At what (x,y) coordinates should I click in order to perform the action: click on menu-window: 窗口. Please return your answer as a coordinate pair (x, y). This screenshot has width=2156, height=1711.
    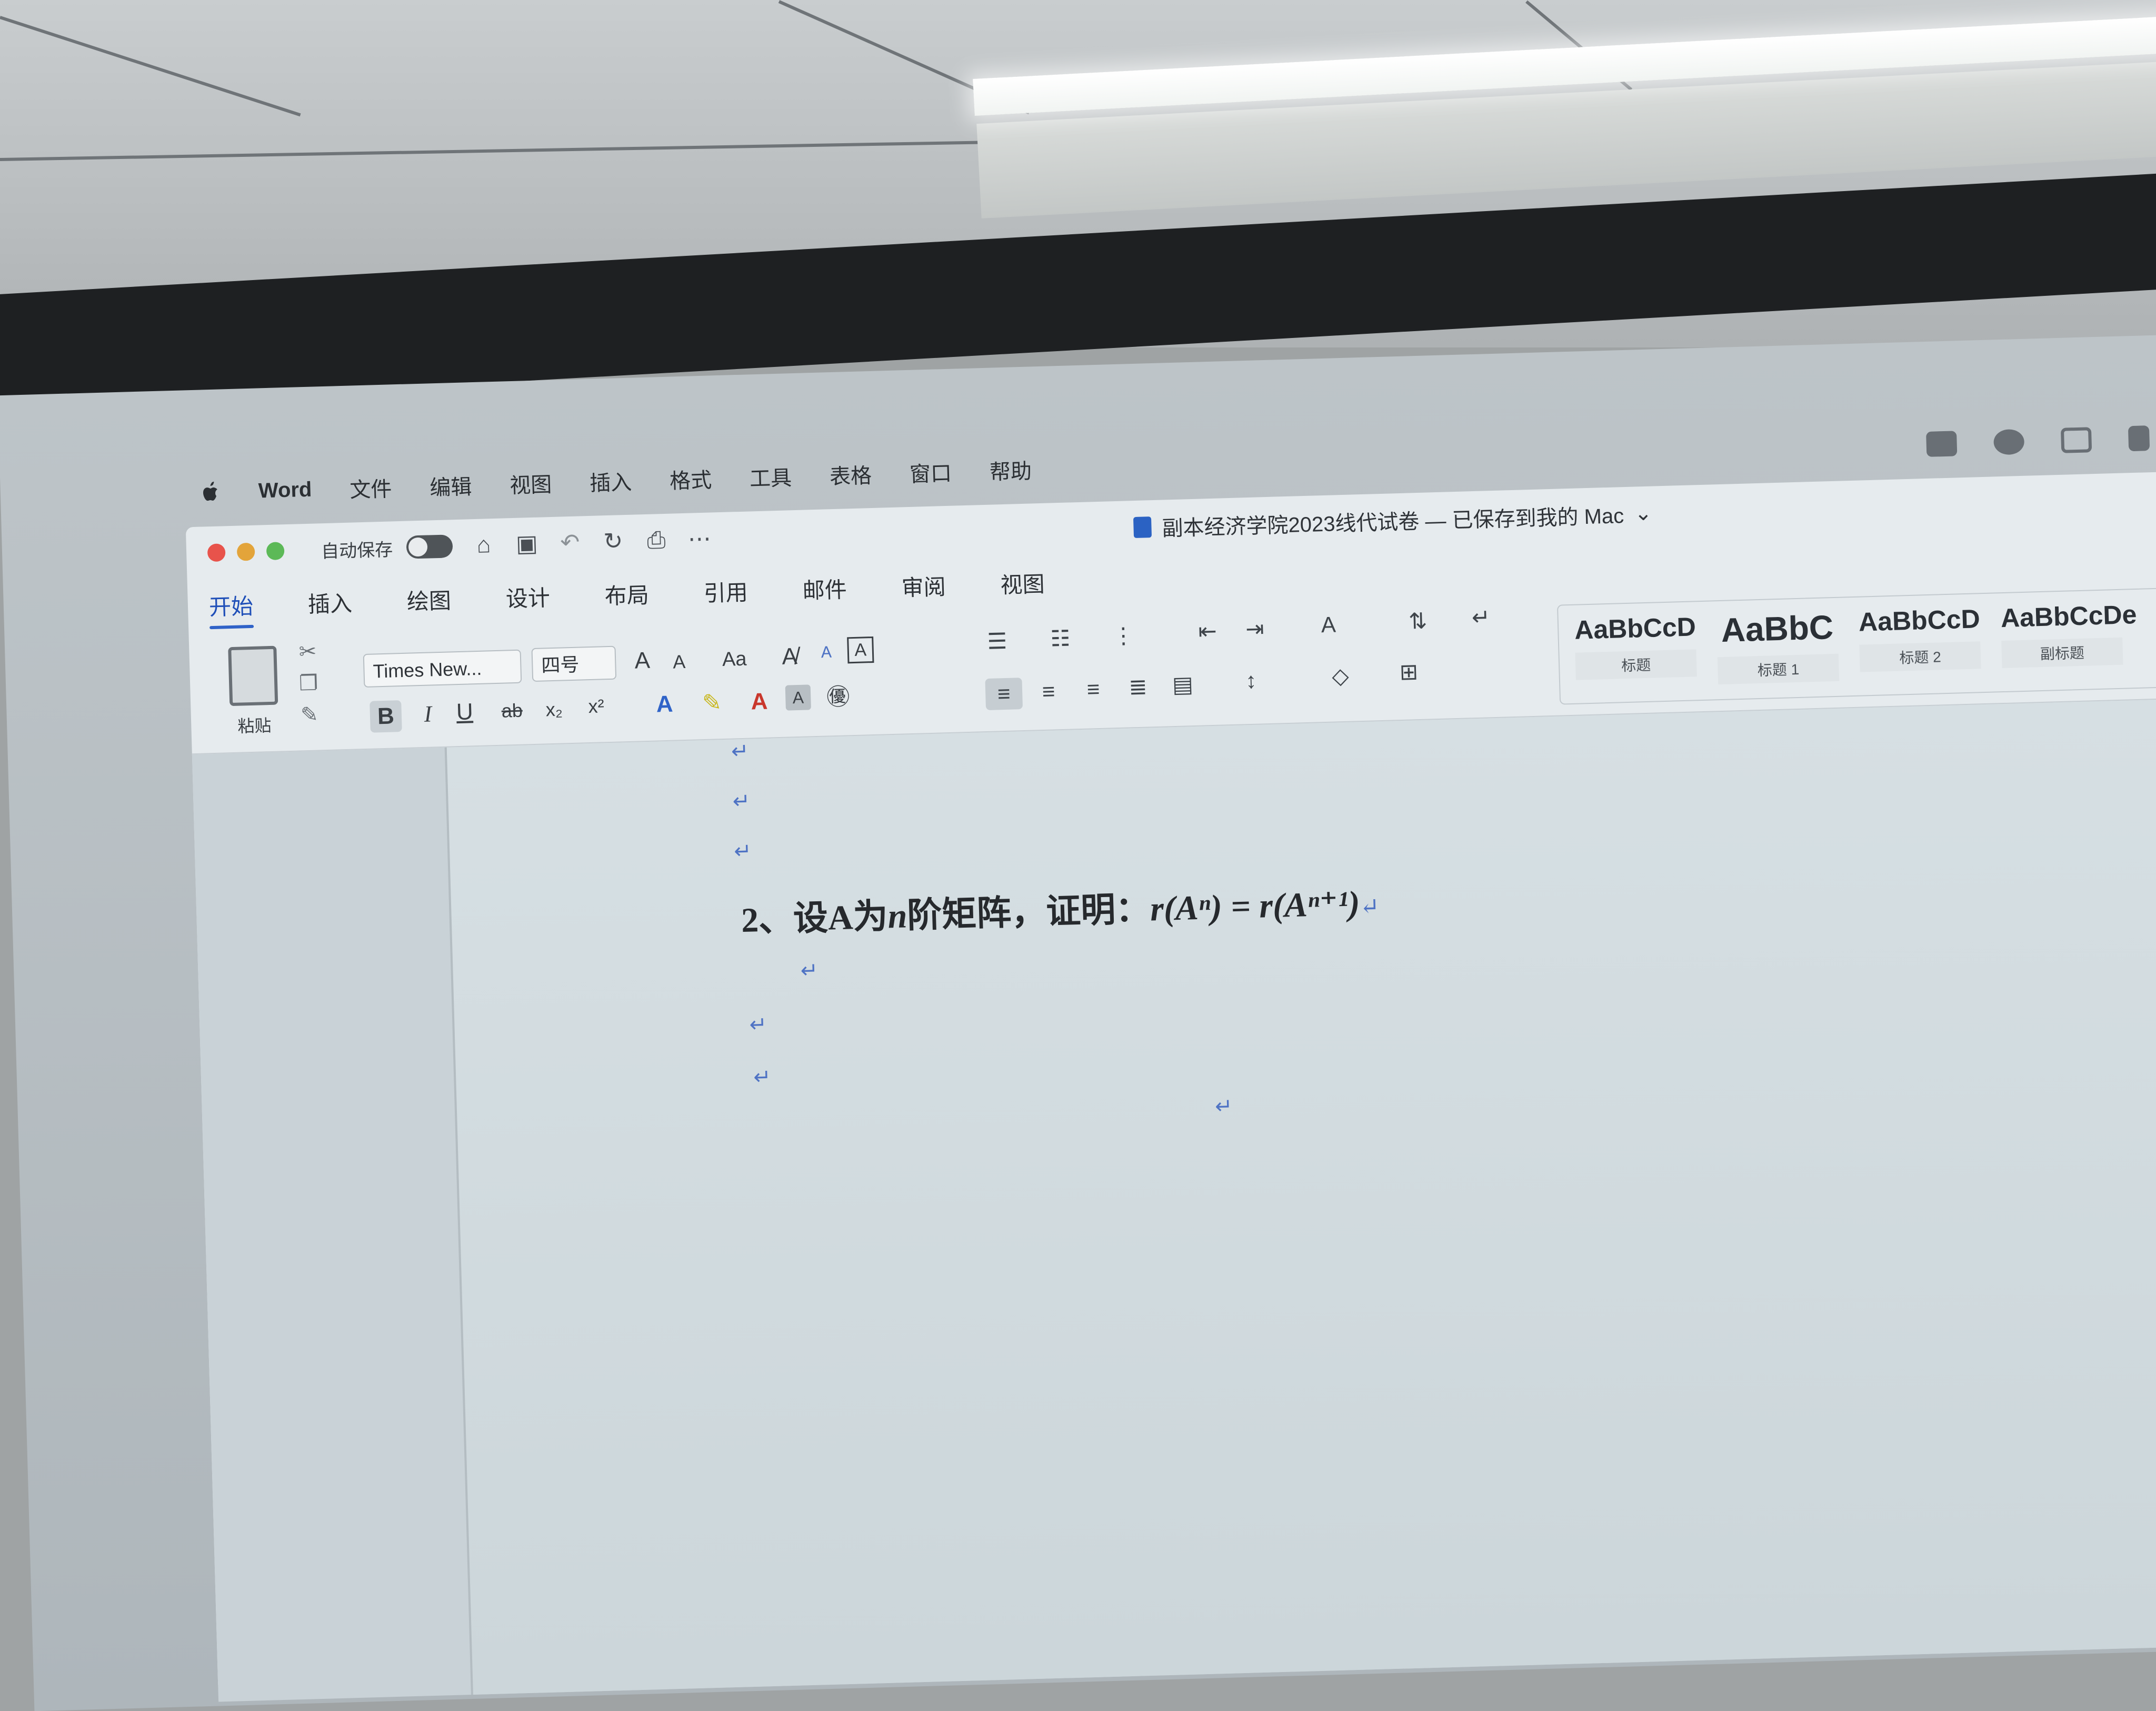
    Looking at the image, I should click on (930, 472).